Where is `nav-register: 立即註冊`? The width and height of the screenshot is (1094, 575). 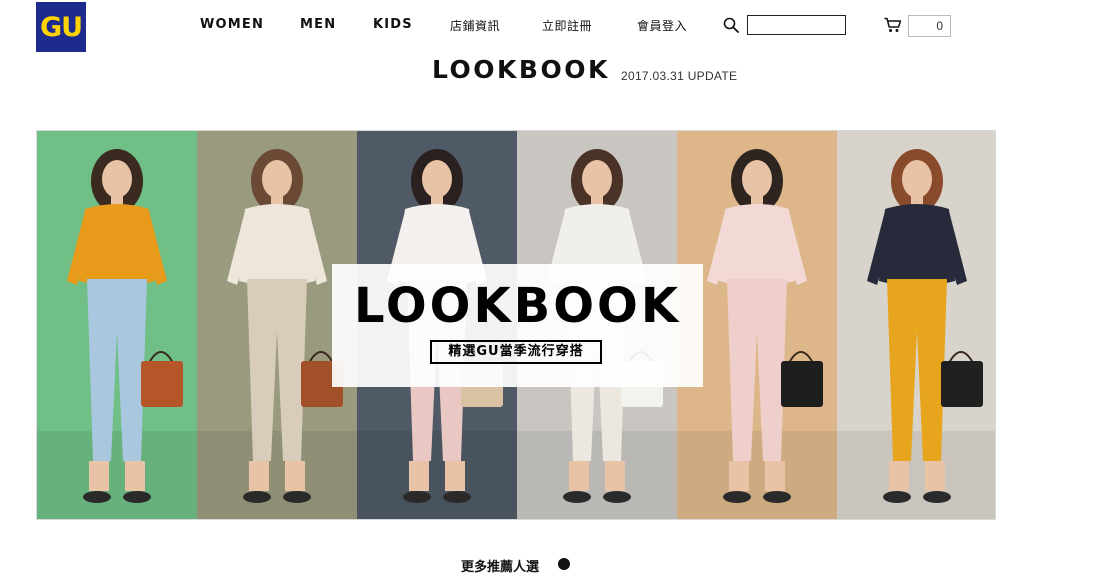
nav-register: 立即註冊 is located at coordinates (567, 25).